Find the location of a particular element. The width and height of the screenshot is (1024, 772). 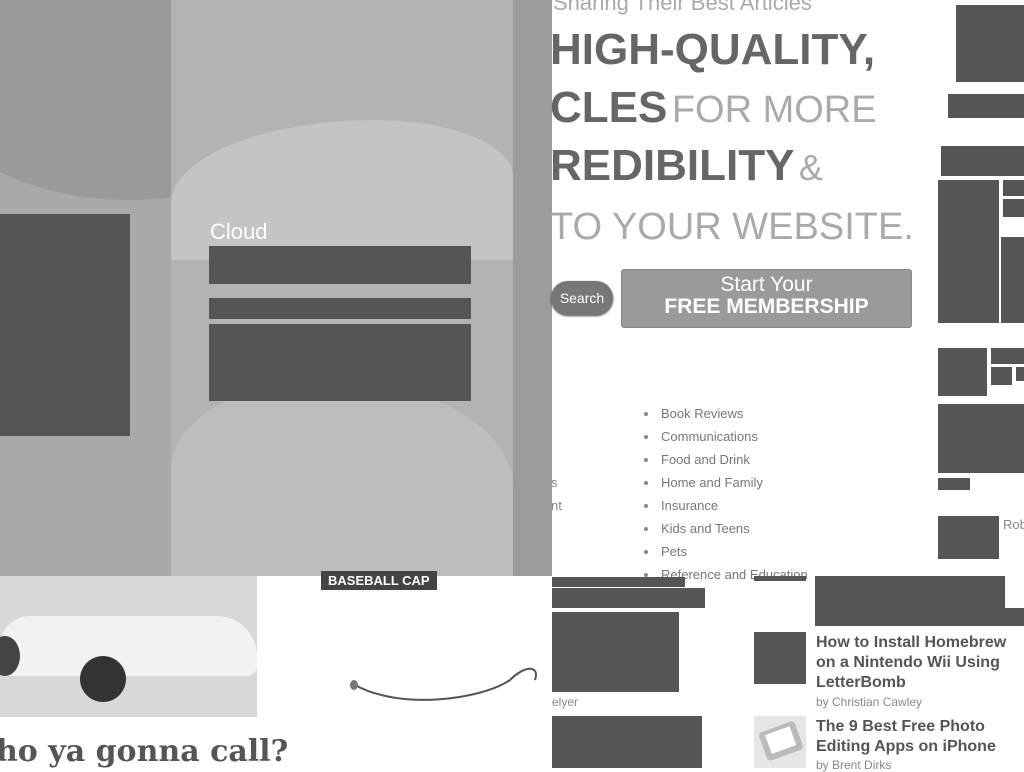

cloud-username-field is located at coordinates (340, 265).